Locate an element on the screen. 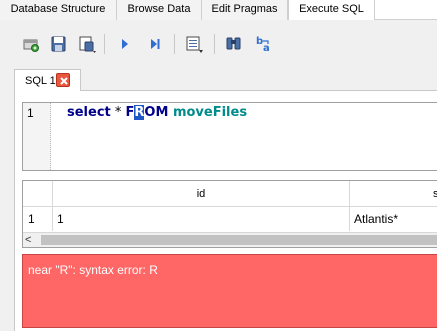 The height and width of the screenshot is (331, 437). find-replace-icon: b a is located at coordinates (263, 45).